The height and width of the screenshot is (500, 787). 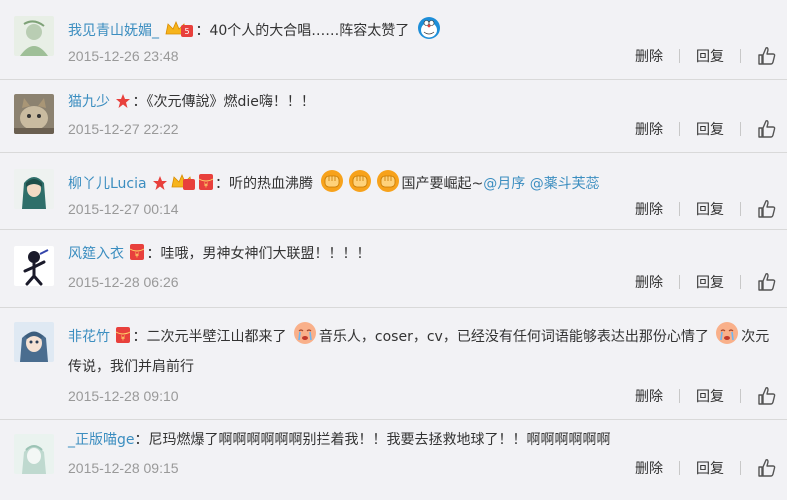 What do you see at coordinates (101, 440) in the screenshot?
I see `username-link: _正版喵ge` at bounding box center [101, 440].